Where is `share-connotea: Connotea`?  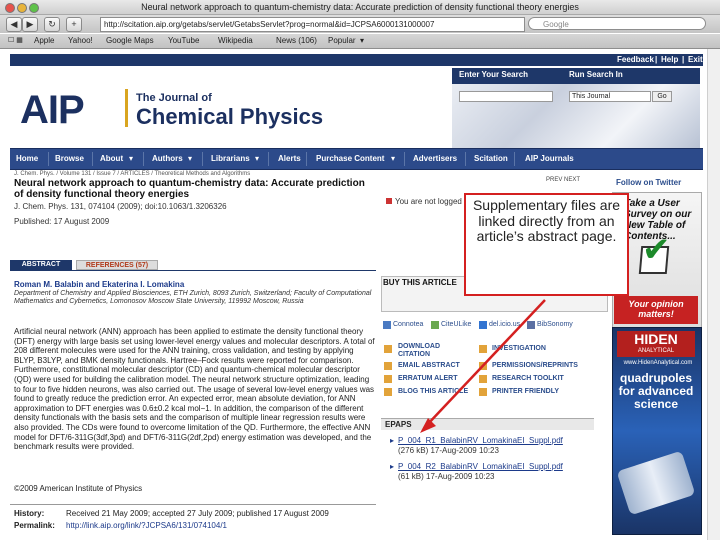 share-connotea: Connotea is located at coordinates (408, 325).